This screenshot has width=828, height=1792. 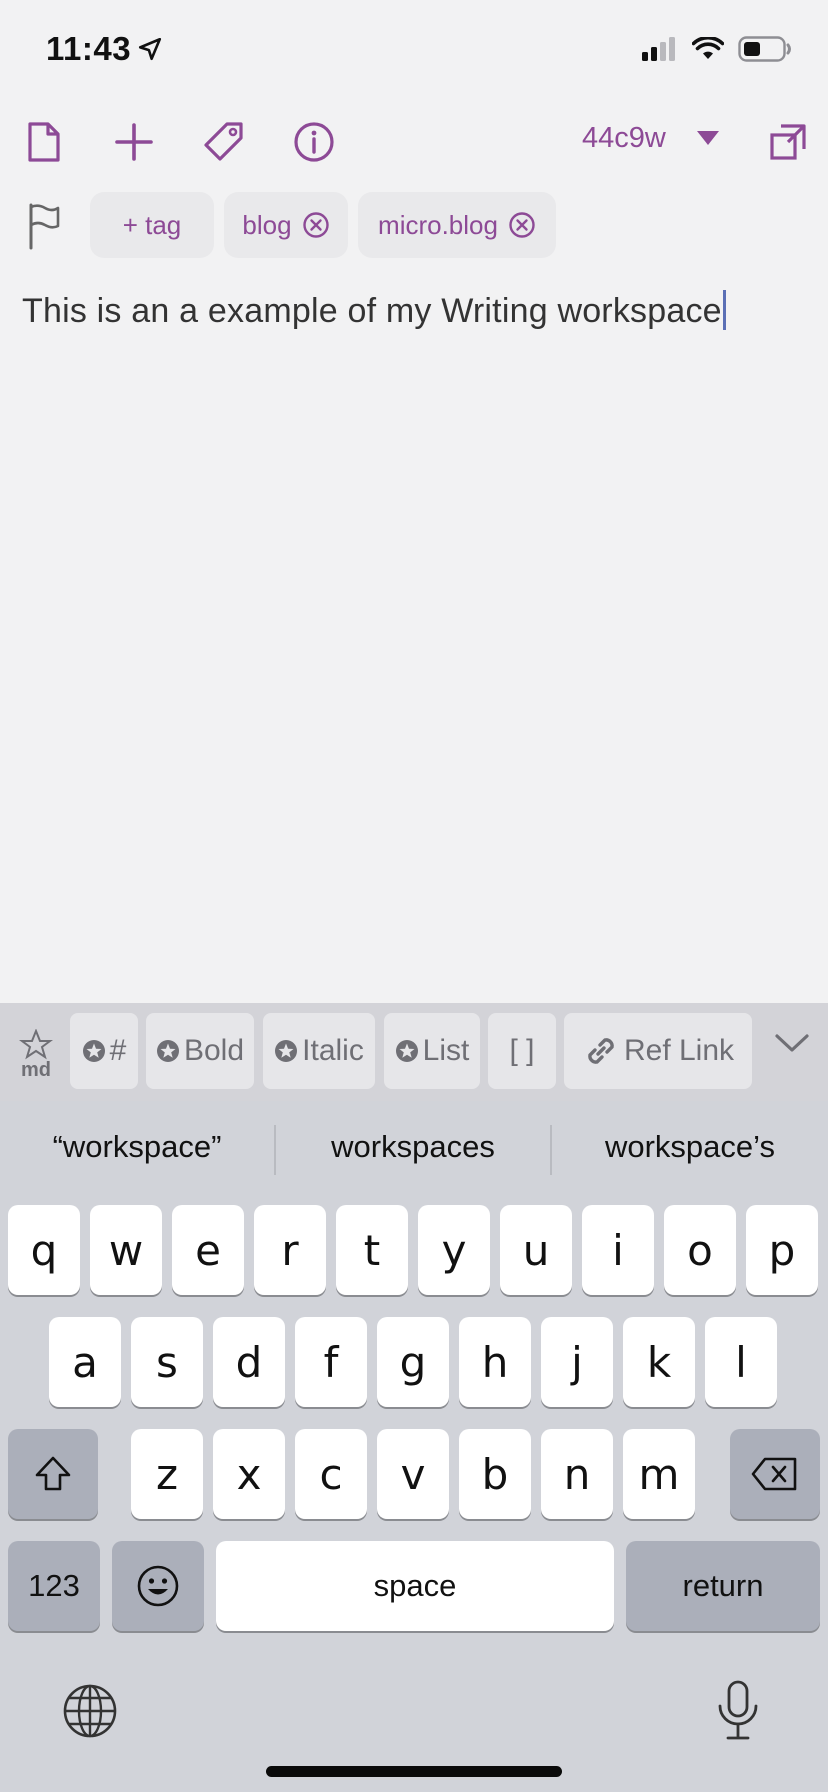 I want to click on tag-chip-blog: blog, so click(x=286, y=225).